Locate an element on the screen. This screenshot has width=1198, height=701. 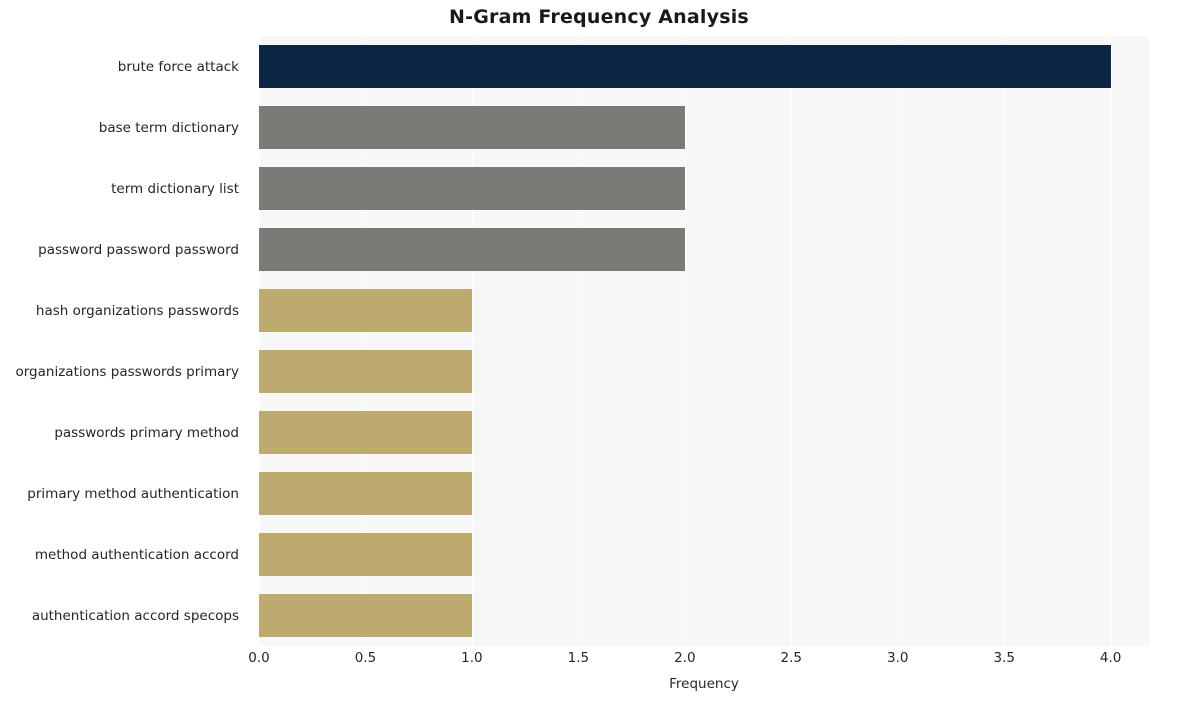
y-axis-label: brute force attack is located at coordinates (178, 66).